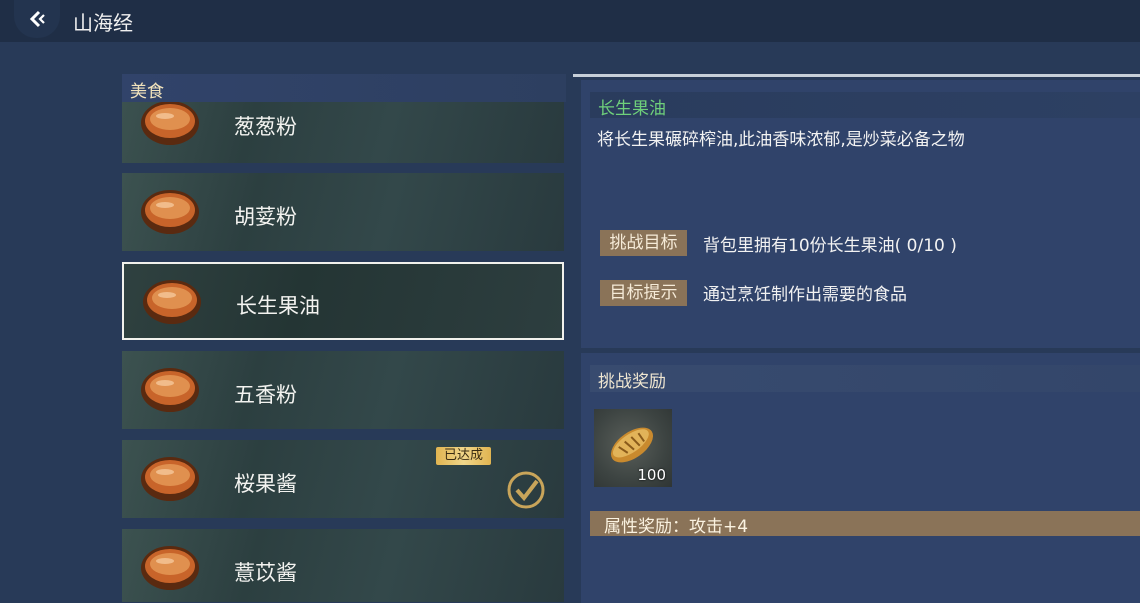  Describe the element at coordinates (643, 293) in the screenshot. I see `hint-tag: 目标提示` at that location.